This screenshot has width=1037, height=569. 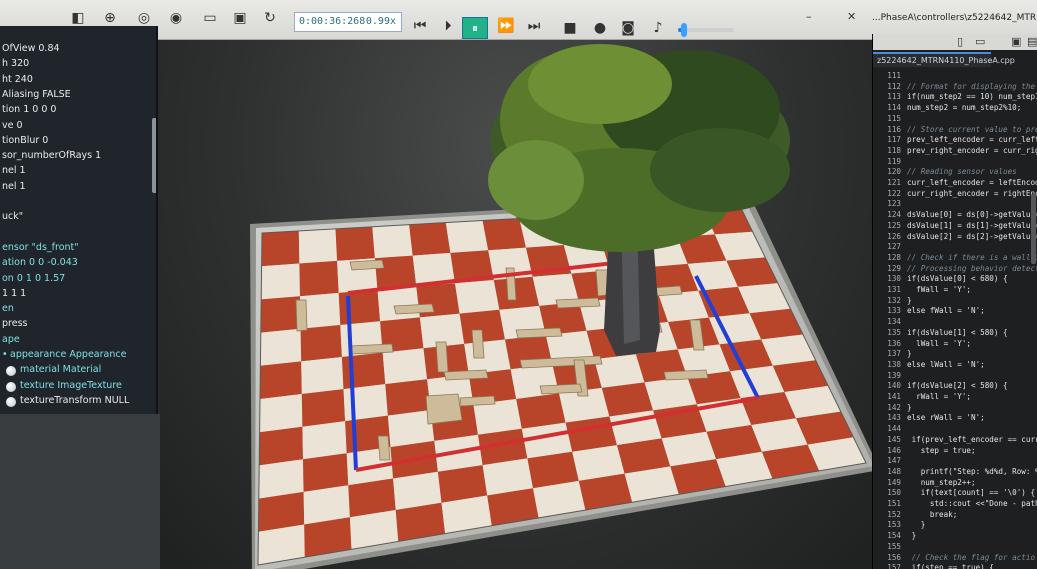 I want to click on simulation-time-display: 0:00:36:268 0.99x, so click(x=348, y=22).